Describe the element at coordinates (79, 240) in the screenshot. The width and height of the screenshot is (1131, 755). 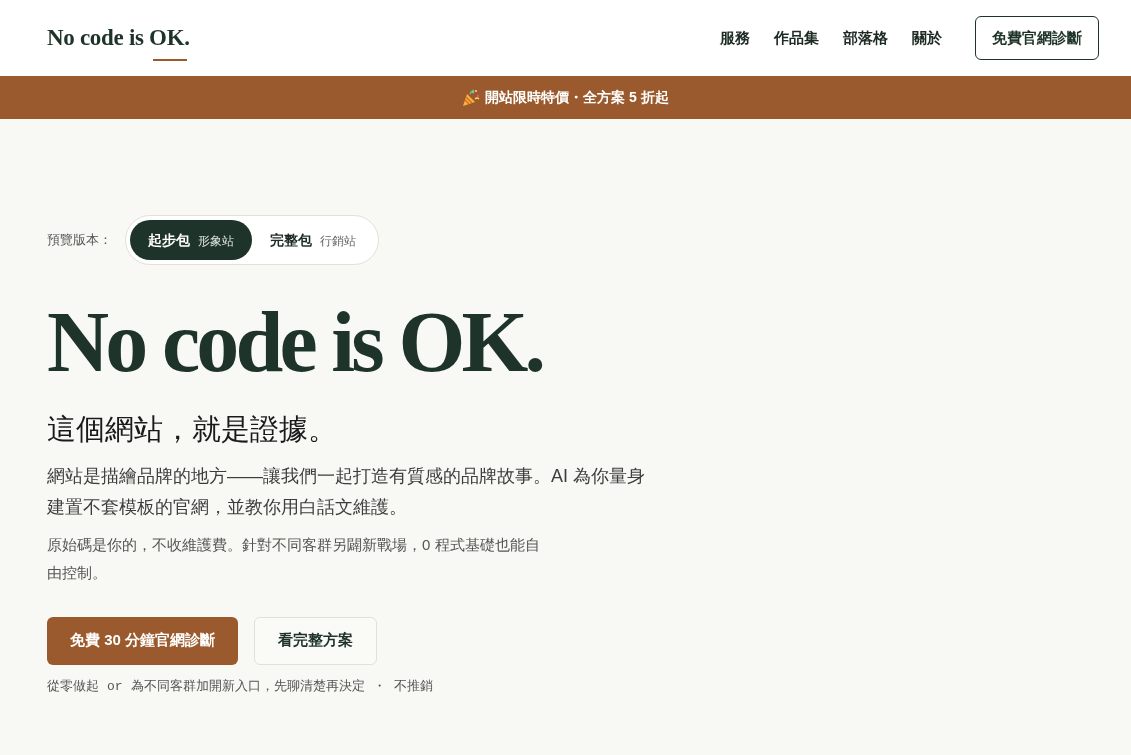
I see `preview-label: 預覽版本：` at that location.